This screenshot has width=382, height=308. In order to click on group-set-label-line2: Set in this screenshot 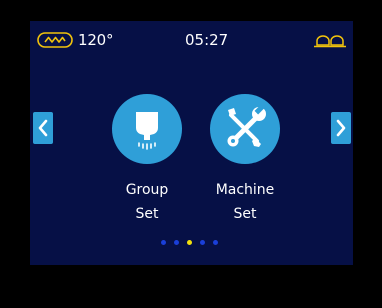, I will do `click(147, 214)`.